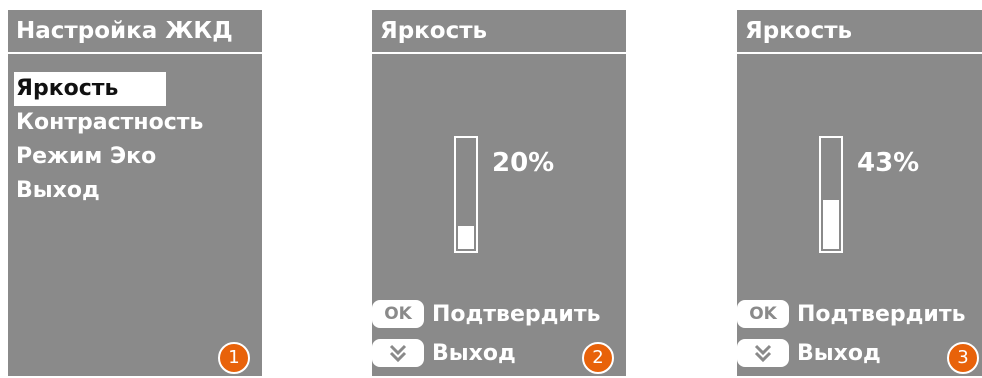 The width and height of the screenshot is (982, 378). Describe the element at coordinates (234, 358) in the screenshot. I see `step-badge: 1` at that location.